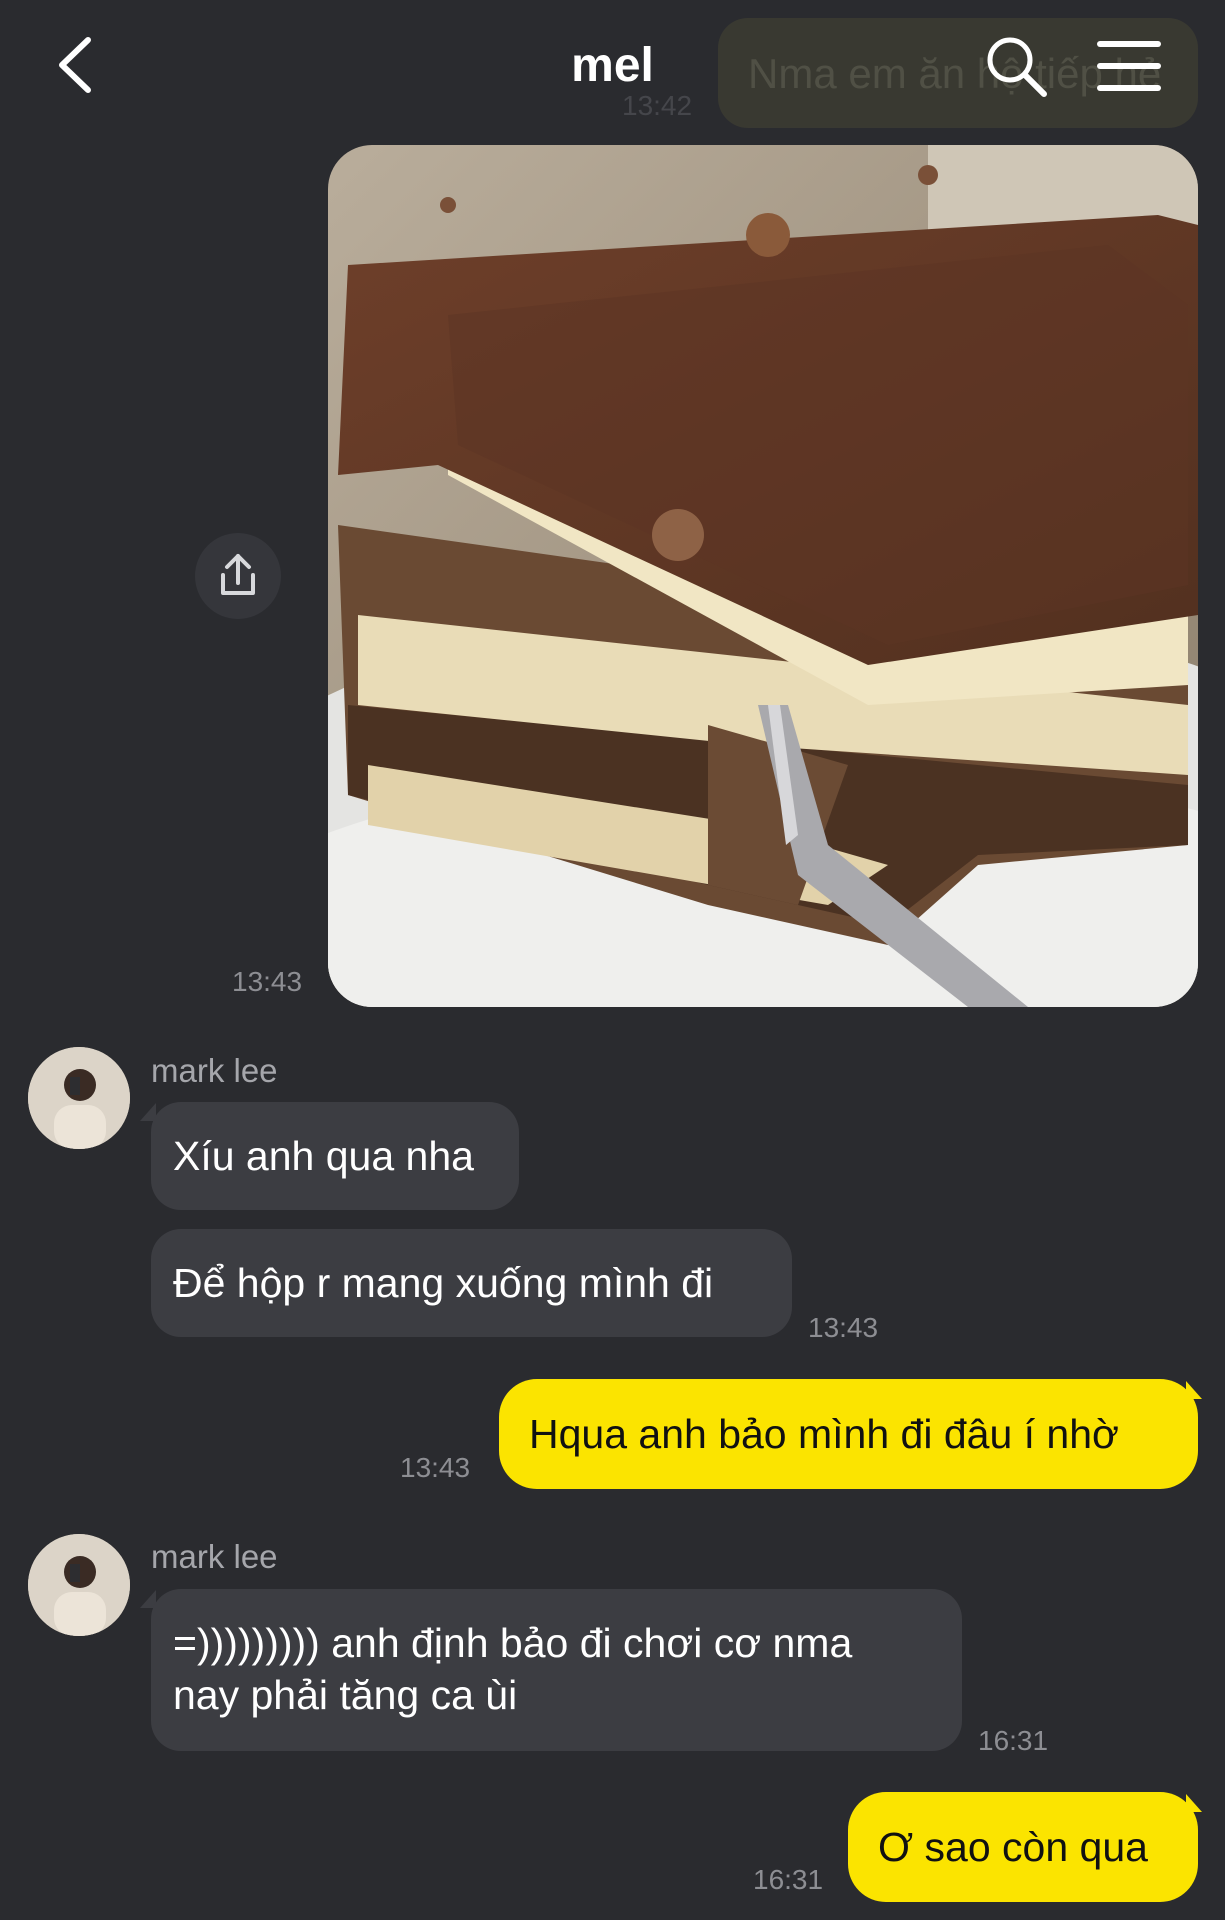 This screenshot has width=1225, height=1920. I want to click on search-button, so click(1016, 66).